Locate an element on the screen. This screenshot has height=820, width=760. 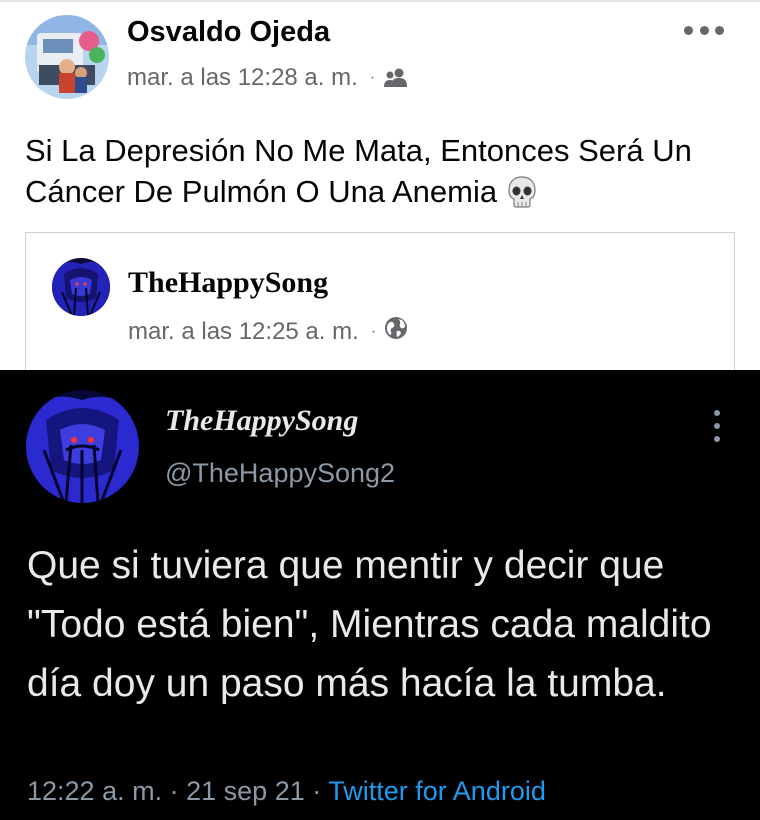
tweet-source-link: Twitter for Android is located at coordinates (437, 791).